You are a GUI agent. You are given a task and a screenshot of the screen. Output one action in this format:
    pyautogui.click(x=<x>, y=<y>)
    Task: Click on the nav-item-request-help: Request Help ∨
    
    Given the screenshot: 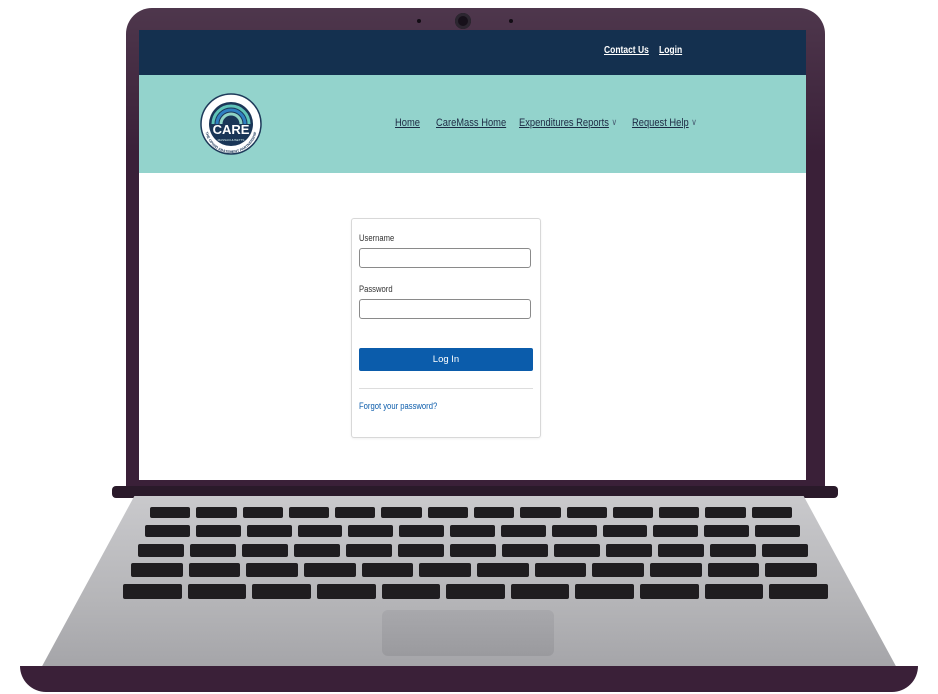 What is the action you would take?
    pyautogui.click(x=664, y=123)
    